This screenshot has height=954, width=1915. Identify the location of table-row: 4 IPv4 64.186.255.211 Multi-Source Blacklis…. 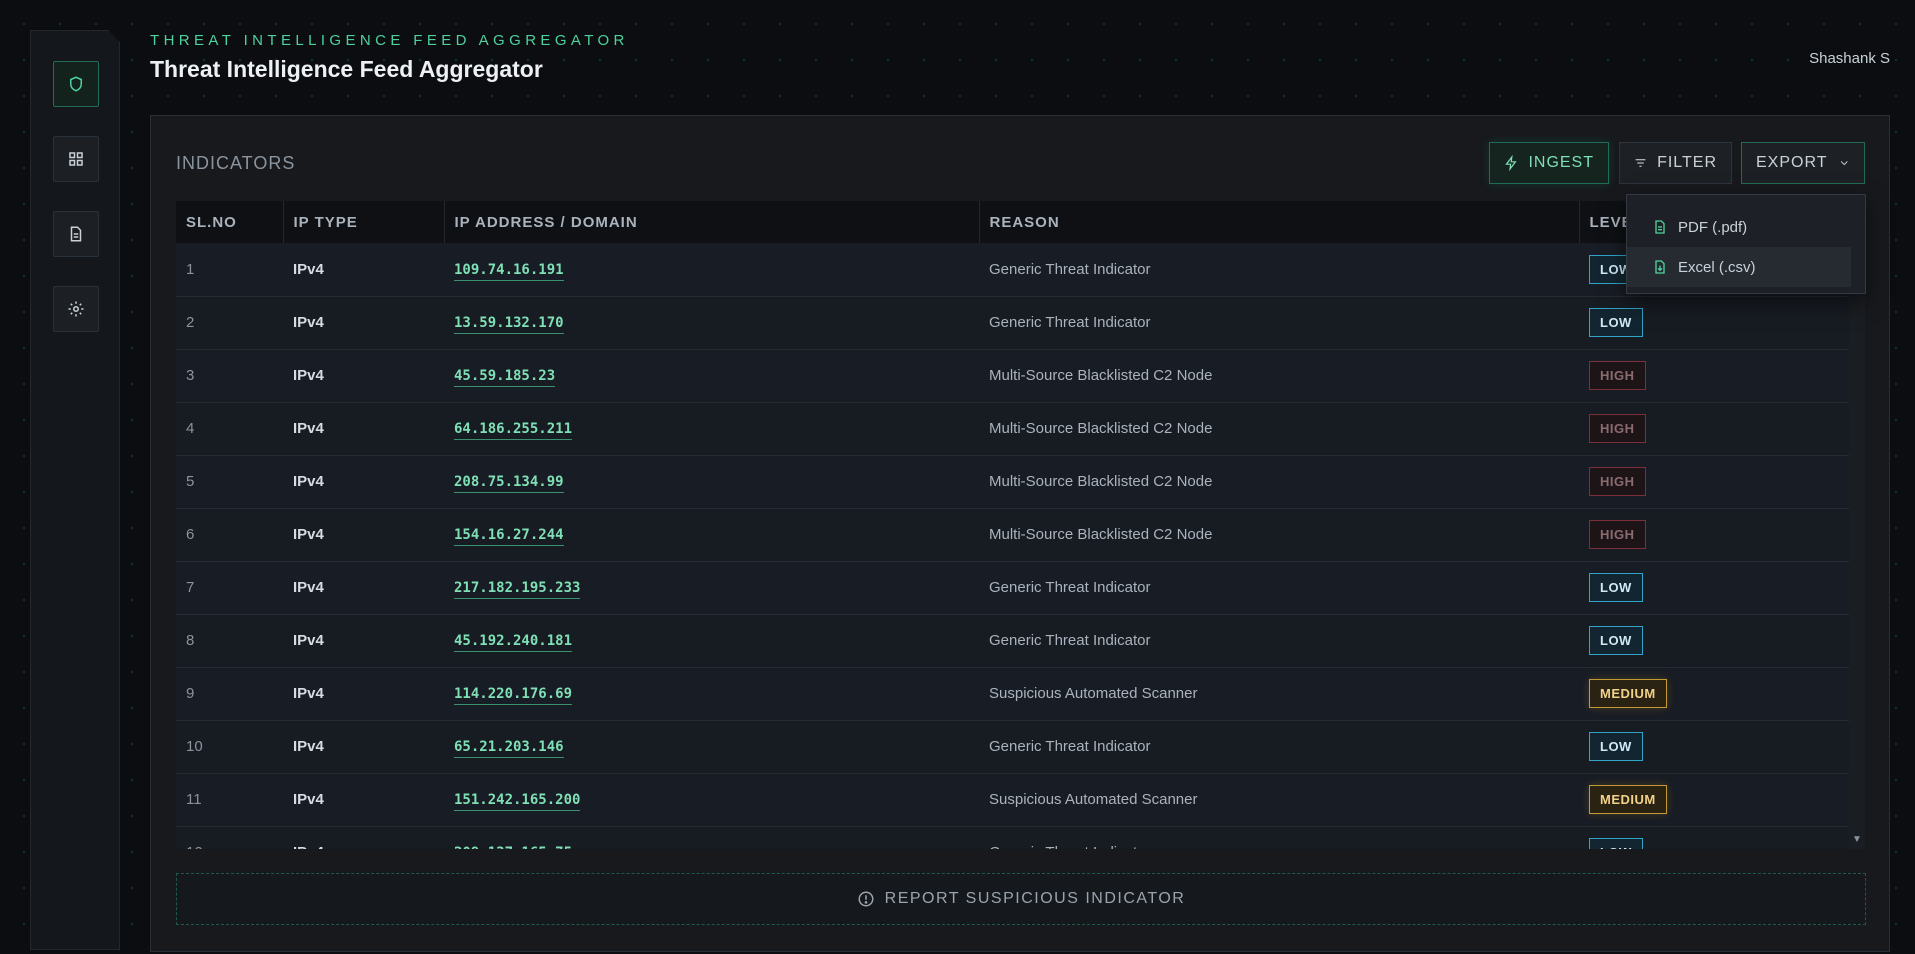
(1012, 429).